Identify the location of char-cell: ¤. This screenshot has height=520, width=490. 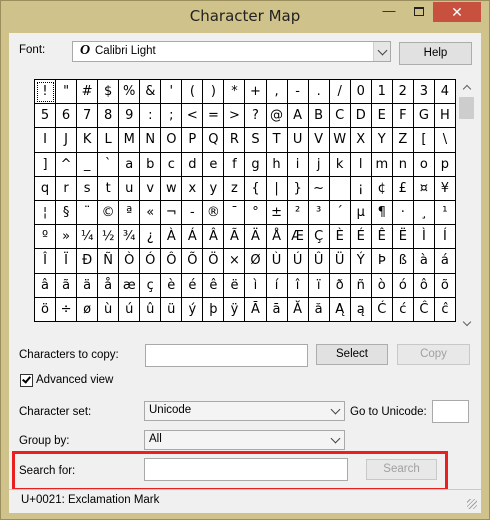
(424, 188).